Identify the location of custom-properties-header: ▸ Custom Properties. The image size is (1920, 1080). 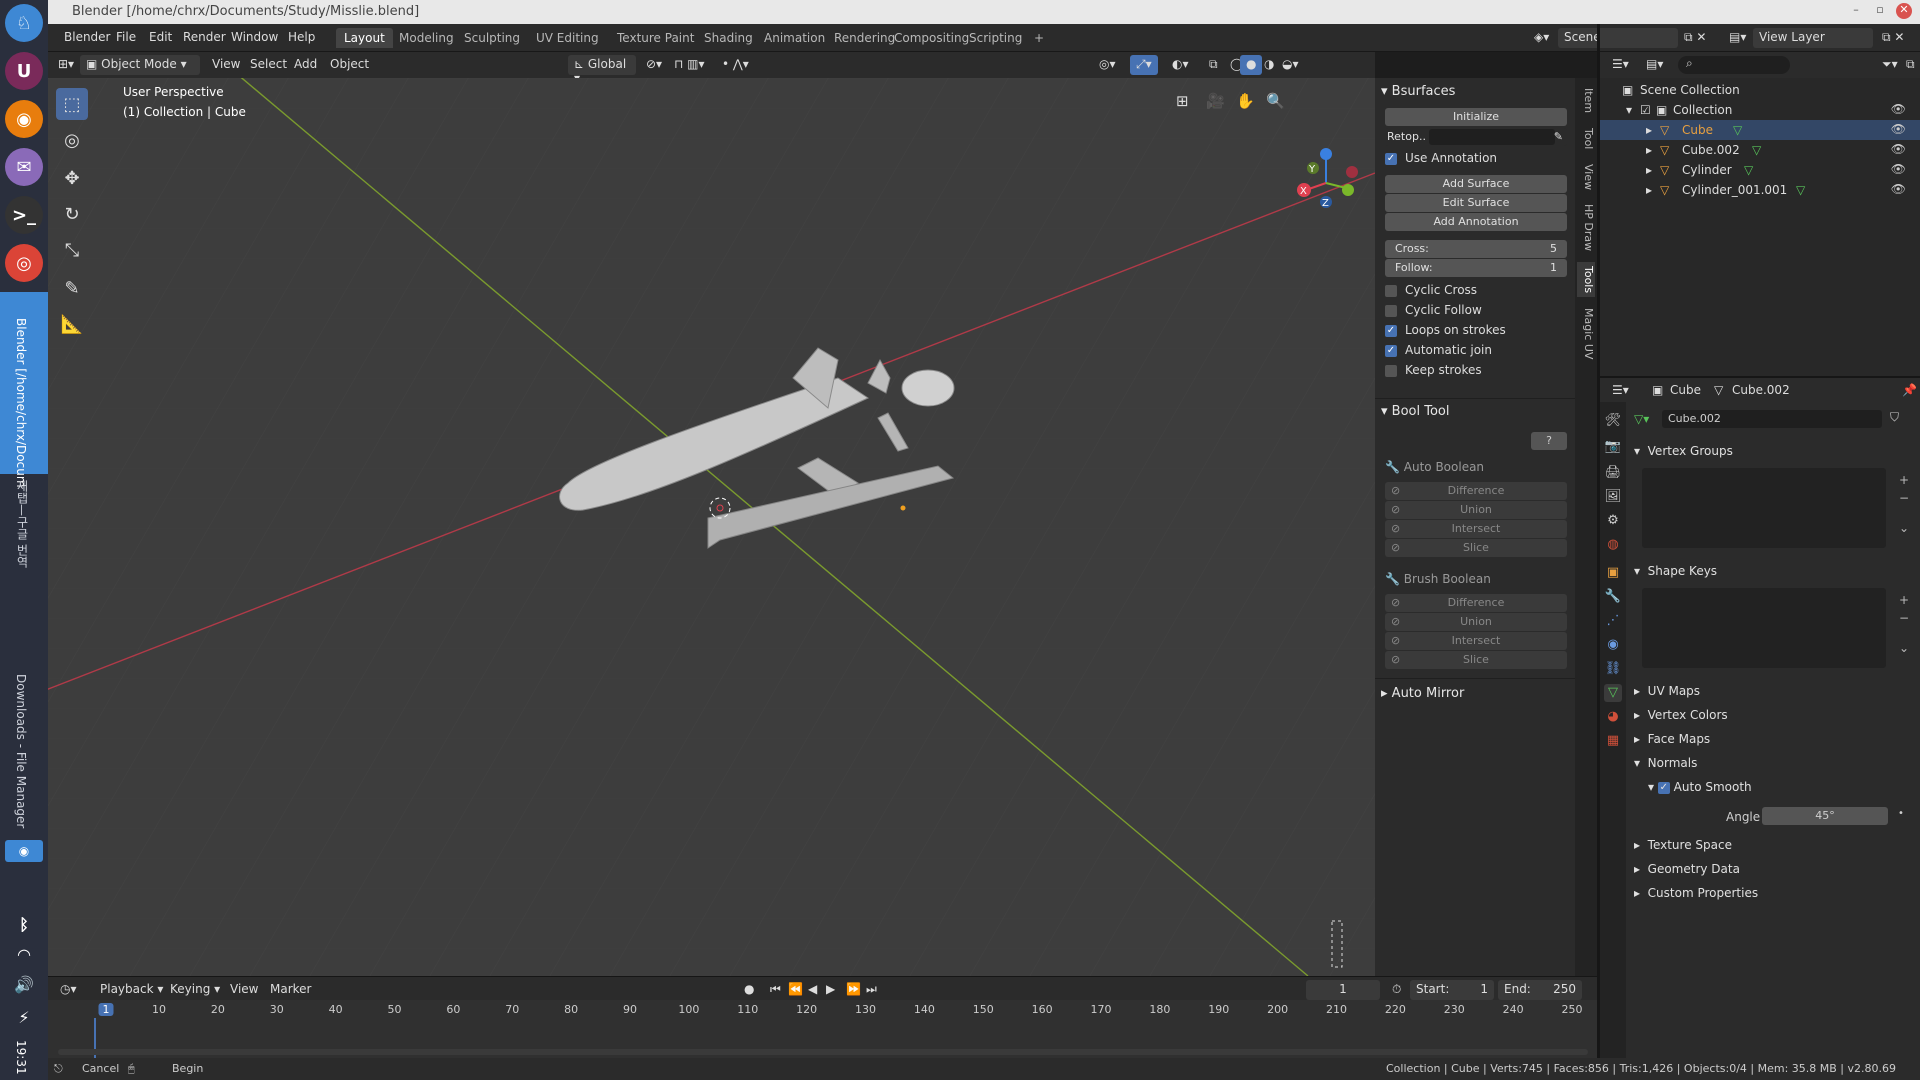
(1696, 893).